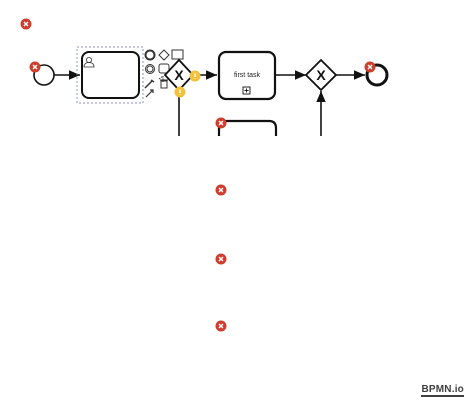 This screenshot has height=405, width=474. I want to click on task, so click(247, 127).